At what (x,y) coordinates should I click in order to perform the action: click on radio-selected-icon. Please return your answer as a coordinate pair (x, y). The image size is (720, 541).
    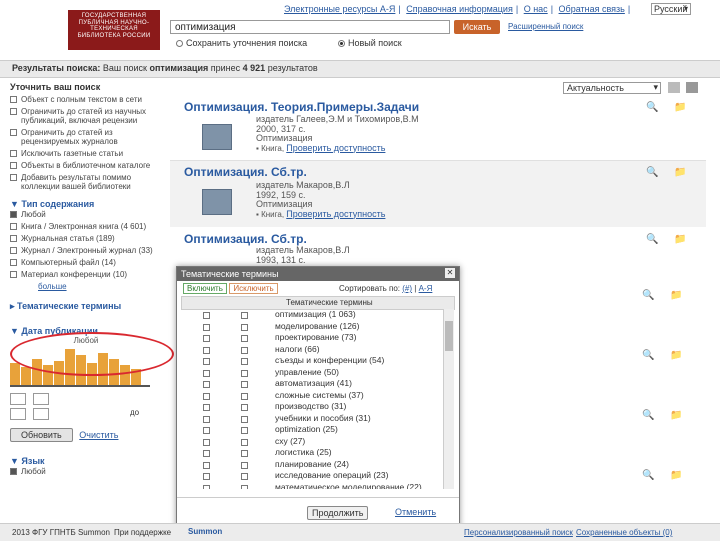
    Looking at the image, I should click on (341, 44).